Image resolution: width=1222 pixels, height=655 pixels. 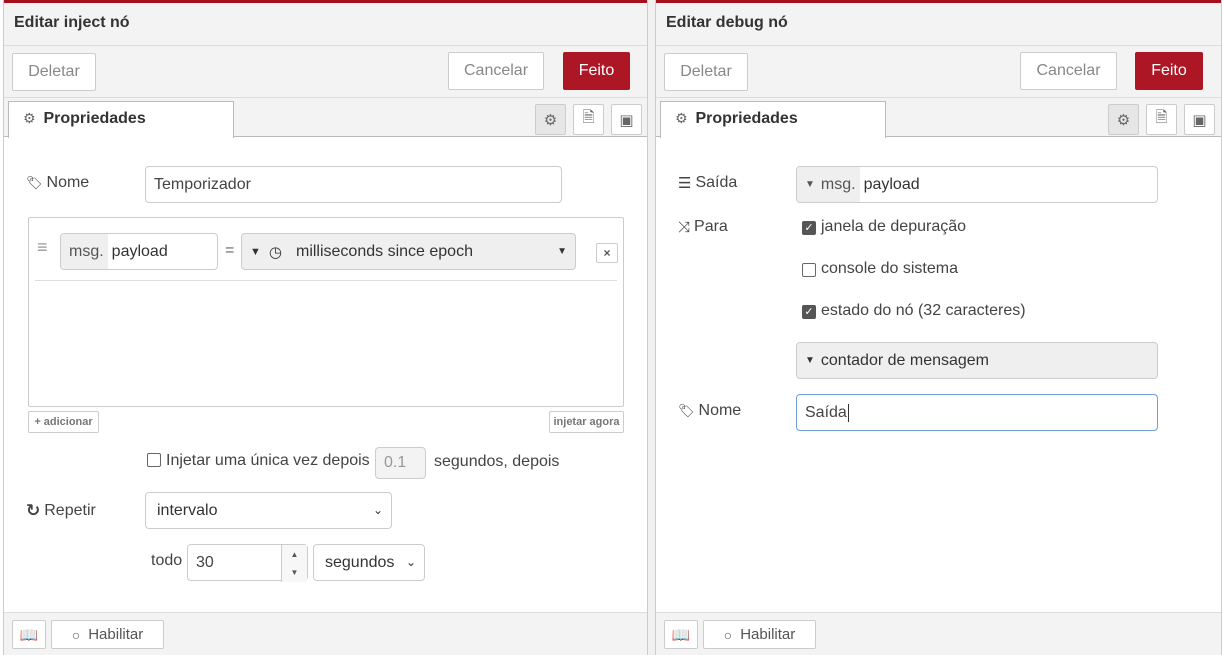 I want to click on interval-input: 30 ▲ ▼, so click(x=247, y=563).